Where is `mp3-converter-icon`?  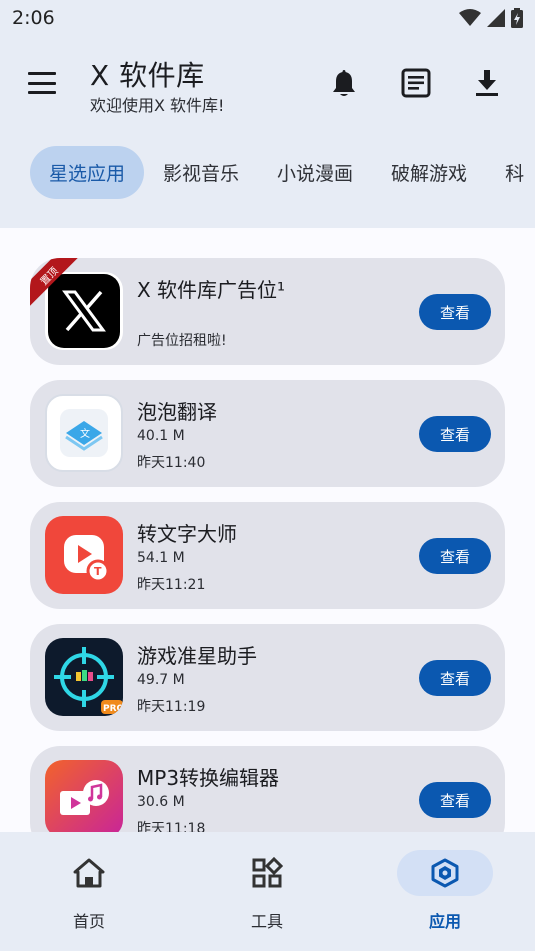
mp3-converter-icon is located at coordinates (84, 796).